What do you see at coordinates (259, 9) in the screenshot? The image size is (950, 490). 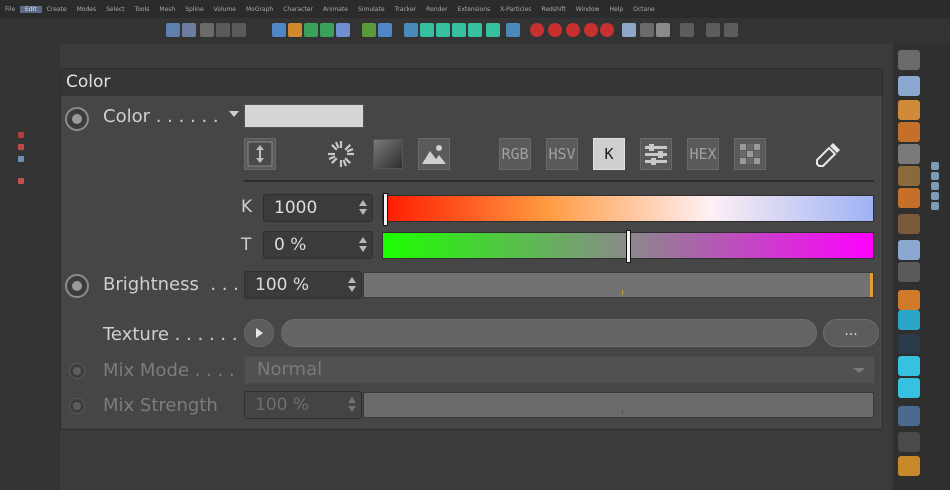 I see `menu-item: MoGraph` at bounding box center [259, 9].